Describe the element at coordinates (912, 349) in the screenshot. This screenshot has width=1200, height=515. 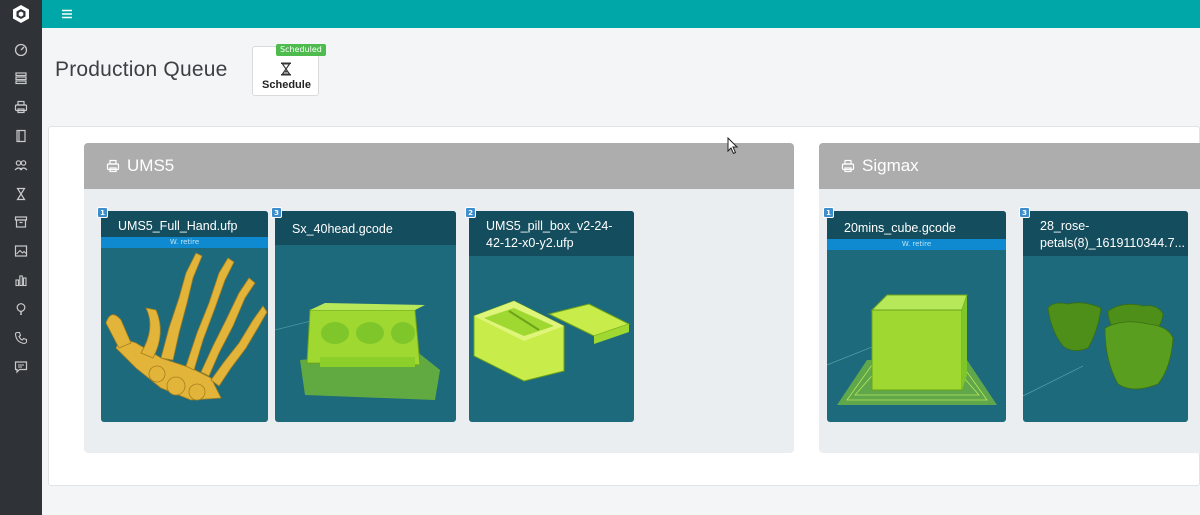
I see `cube-model-thumbnail` at that location.